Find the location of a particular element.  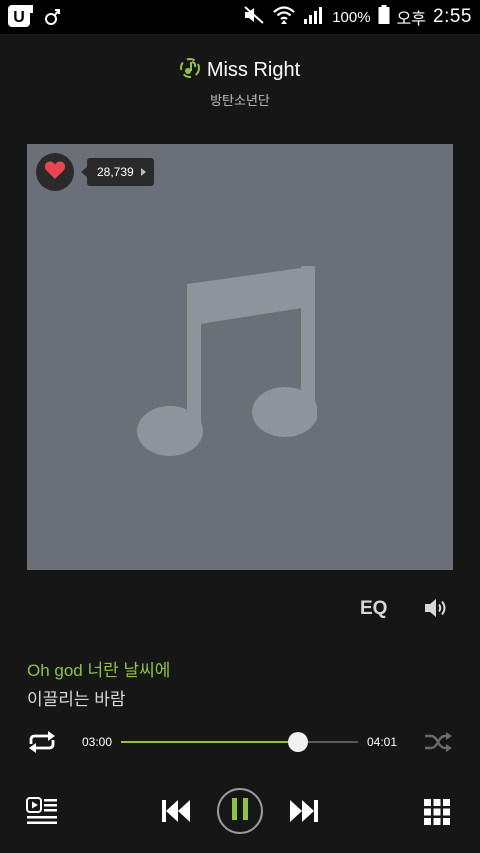

gender-icon is located at coordinates (53, 19).